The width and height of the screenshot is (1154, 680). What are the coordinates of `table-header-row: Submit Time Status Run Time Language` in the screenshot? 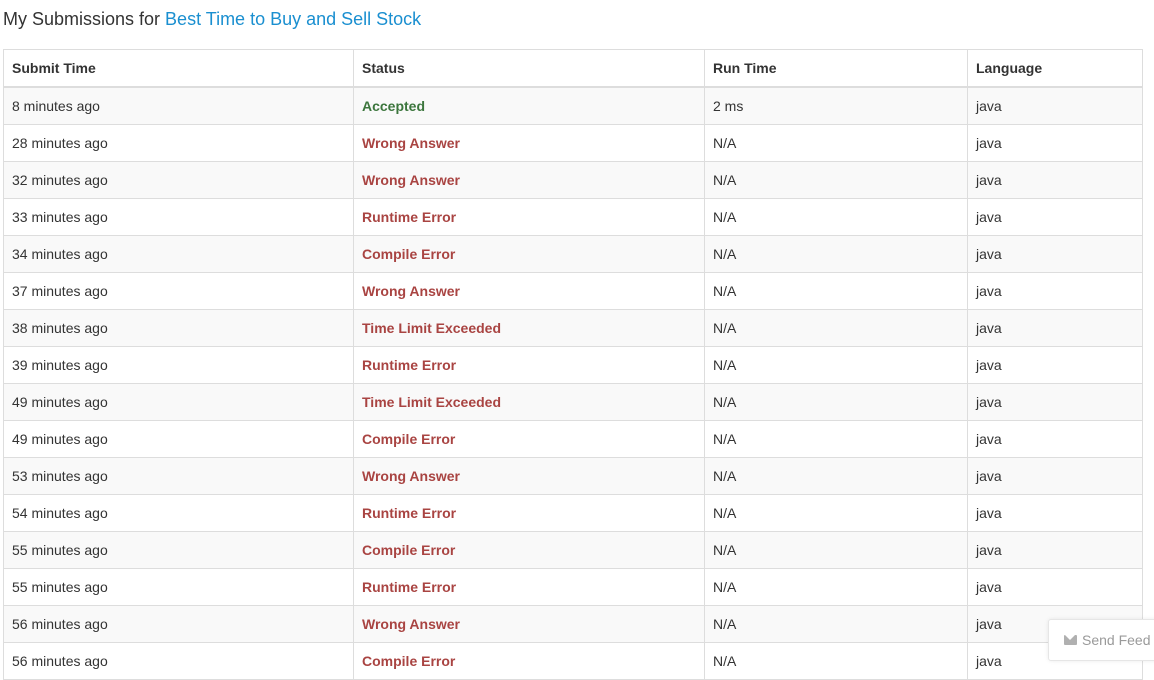 It's located at (573, 68).